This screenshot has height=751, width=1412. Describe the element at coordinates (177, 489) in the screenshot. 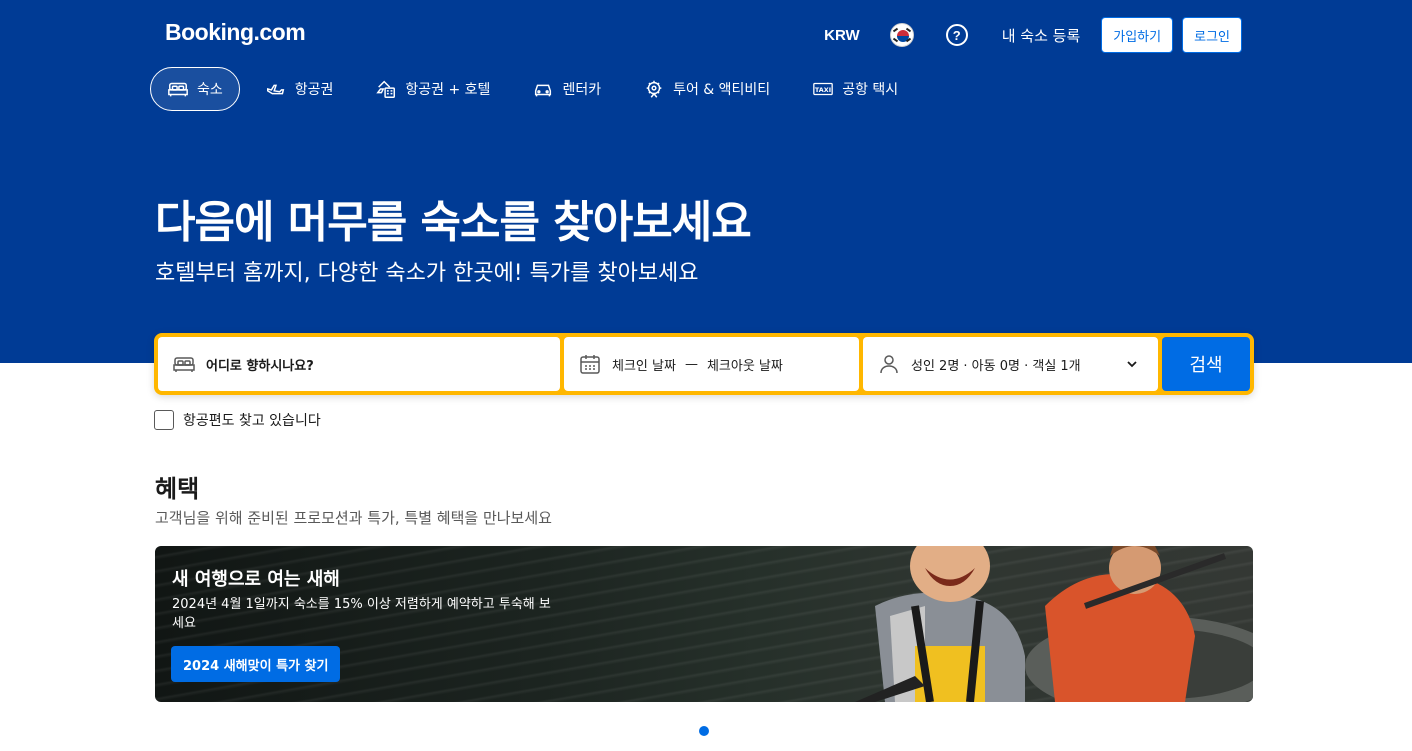

I see `deals-title: 혜택` at that location.